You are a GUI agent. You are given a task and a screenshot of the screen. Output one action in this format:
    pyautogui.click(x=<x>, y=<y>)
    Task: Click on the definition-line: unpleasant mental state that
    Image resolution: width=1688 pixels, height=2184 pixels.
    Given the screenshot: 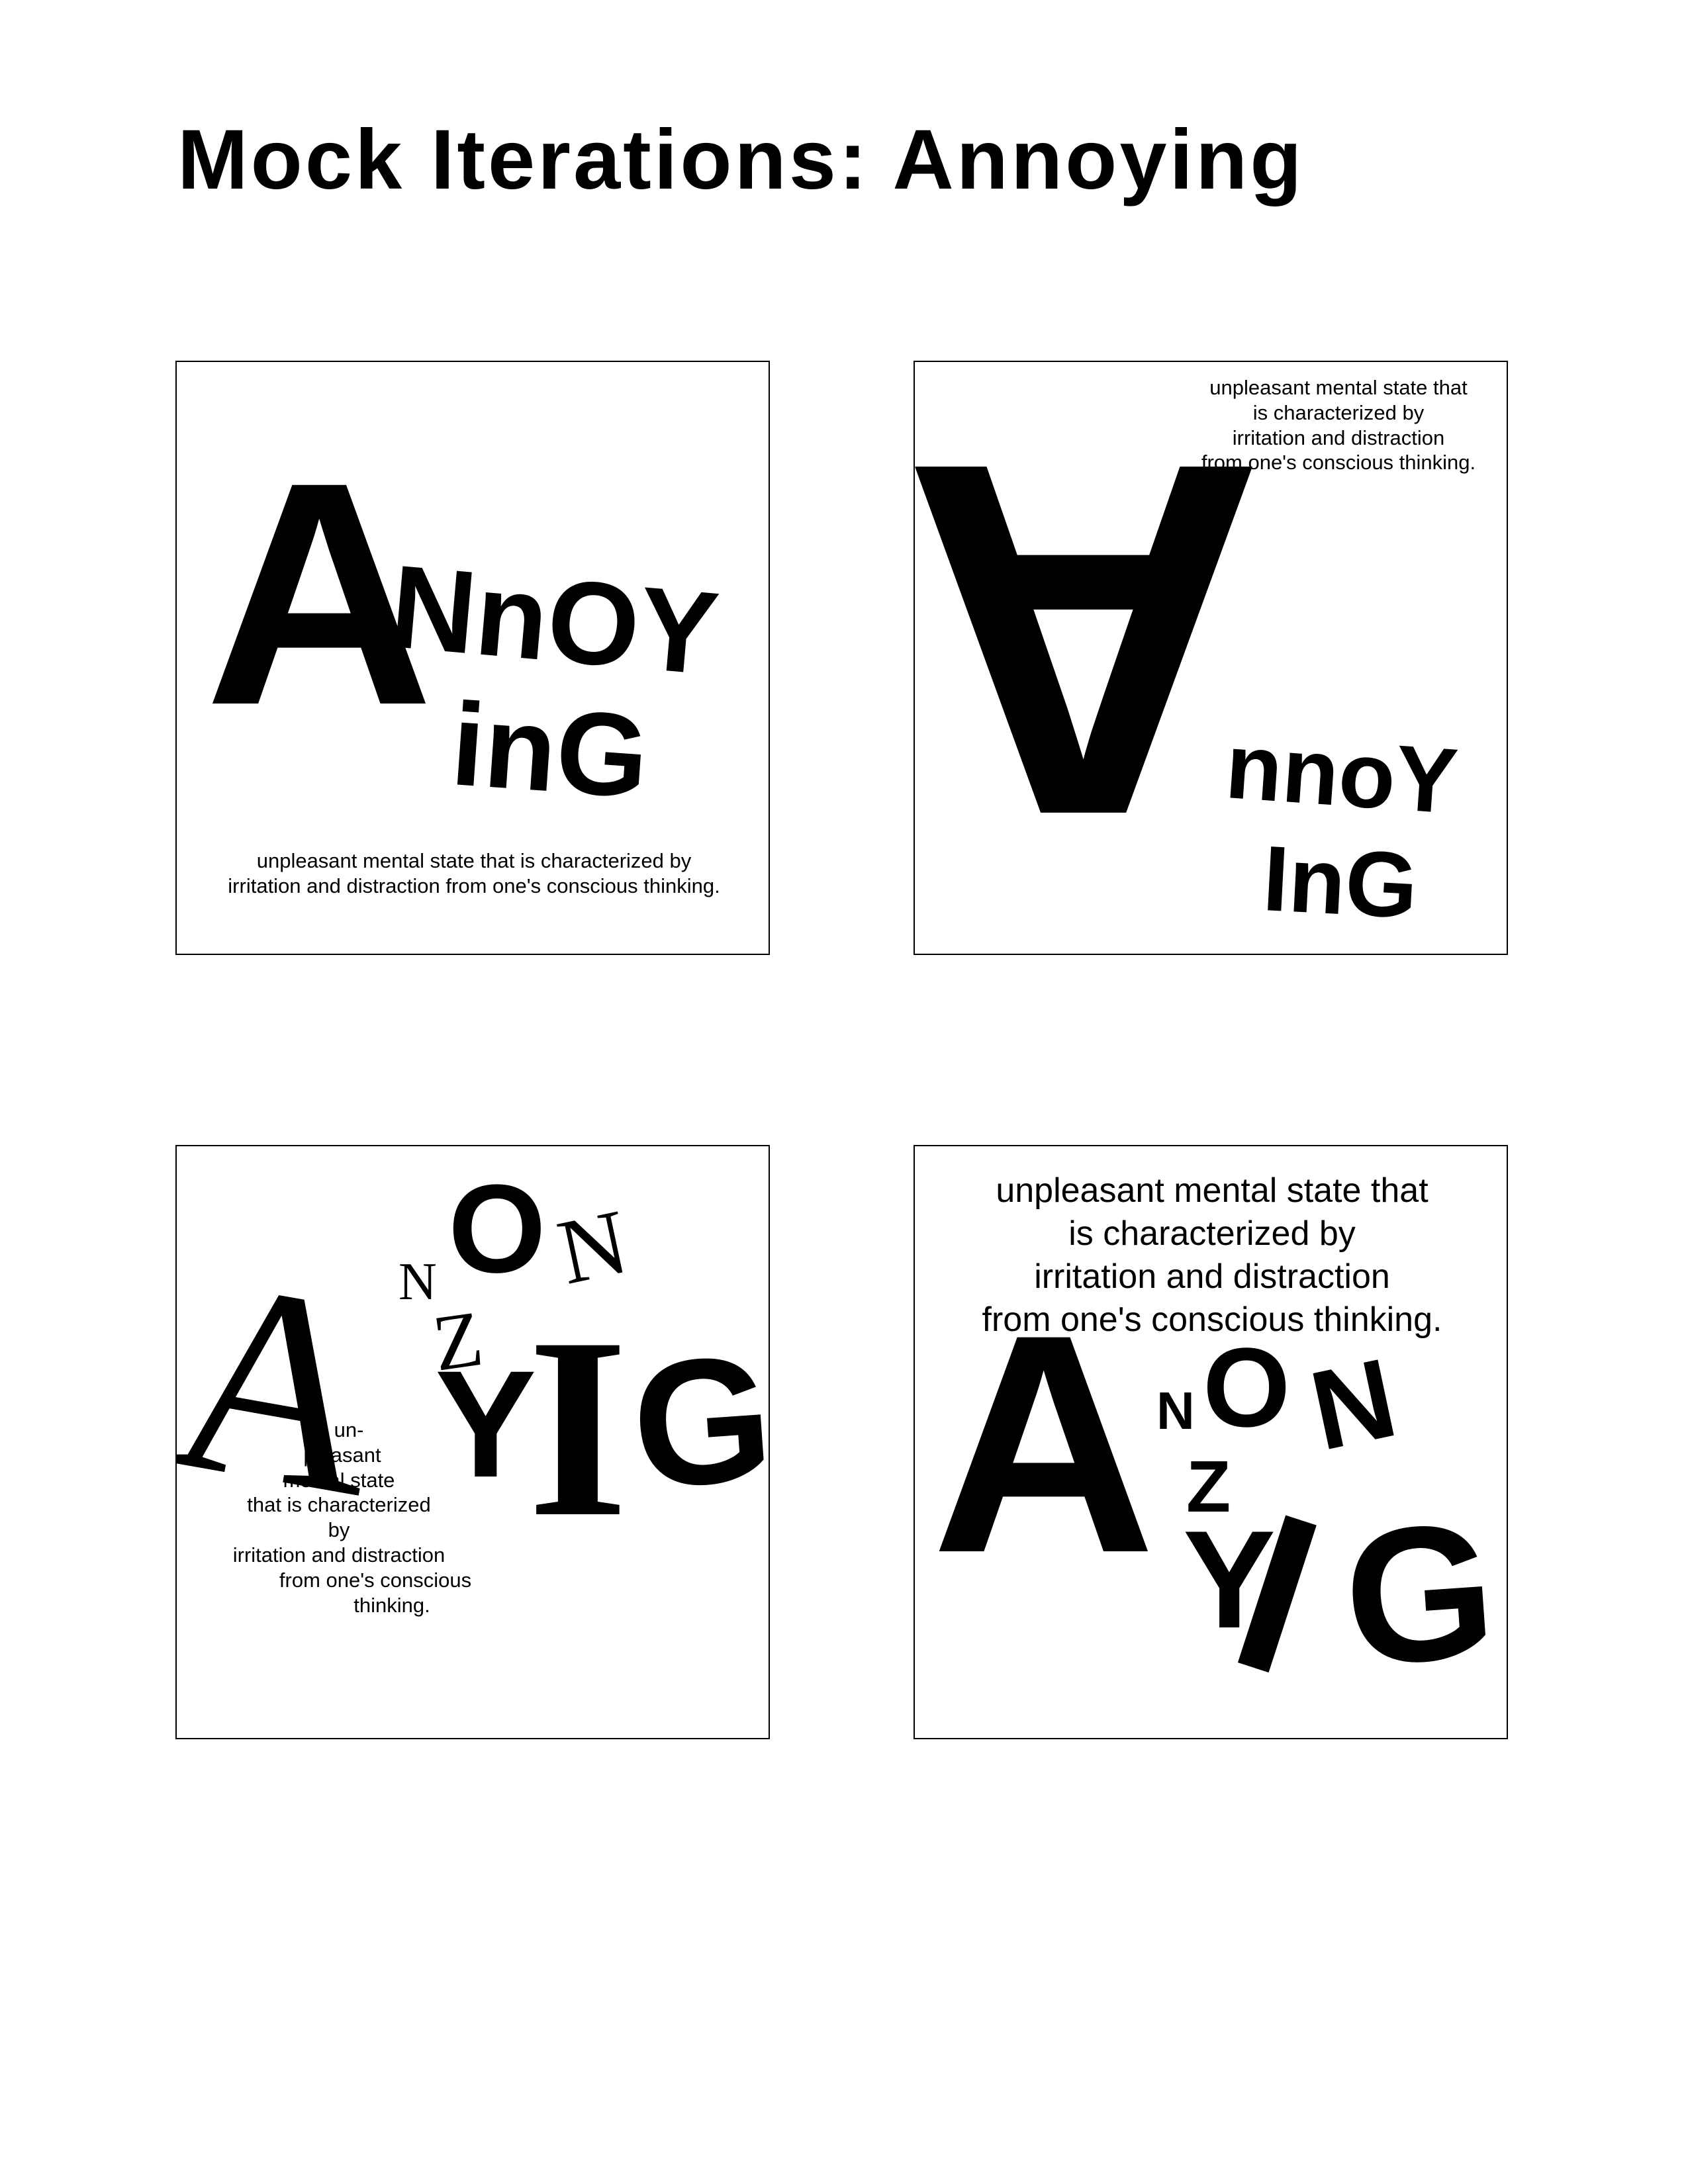 What is the action you would take?
    pyautogui.click(x=1212, y=1190)
    